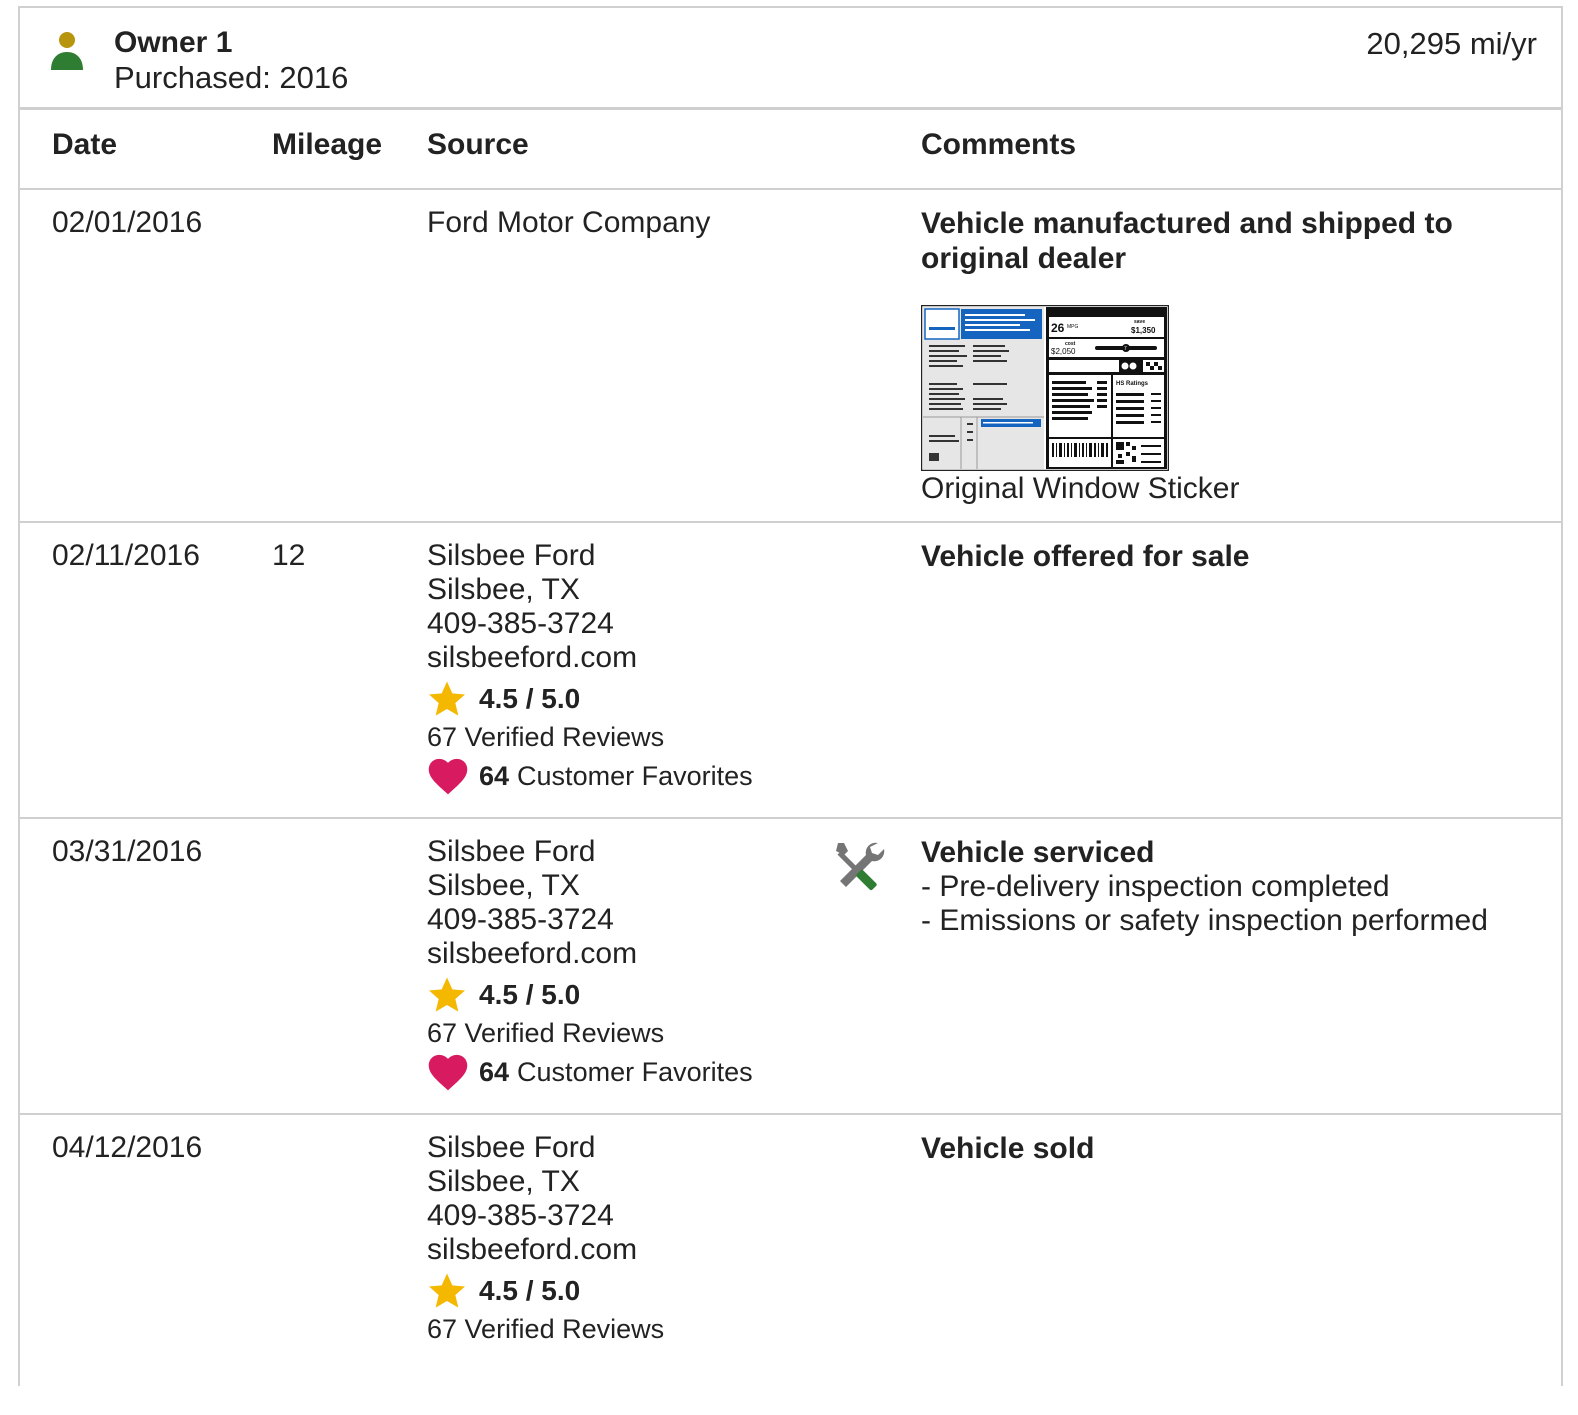 The height and width of the screenshot is (1415, 1578). Describe the element at coordinates (173, 42) in the screenshot. I see `owner-title: Owner 1` at that location.